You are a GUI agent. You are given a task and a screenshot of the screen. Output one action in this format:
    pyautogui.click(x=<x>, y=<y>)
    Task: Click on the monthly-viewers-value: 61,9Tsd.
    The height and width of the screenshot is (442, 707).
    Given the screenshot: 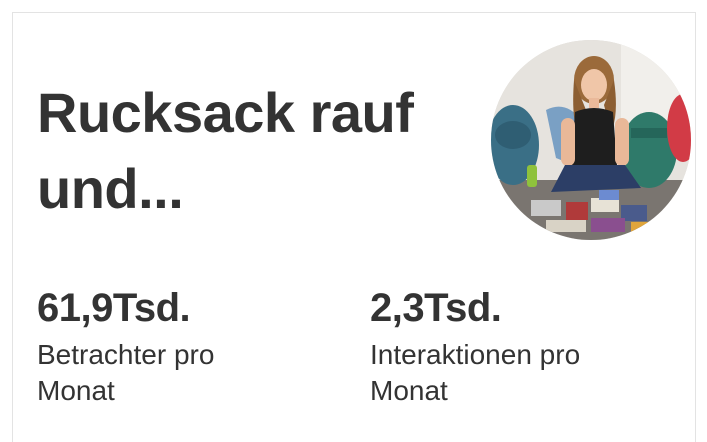 What is the action you would take?
    pyautogui.click(x=114, y=308)
    